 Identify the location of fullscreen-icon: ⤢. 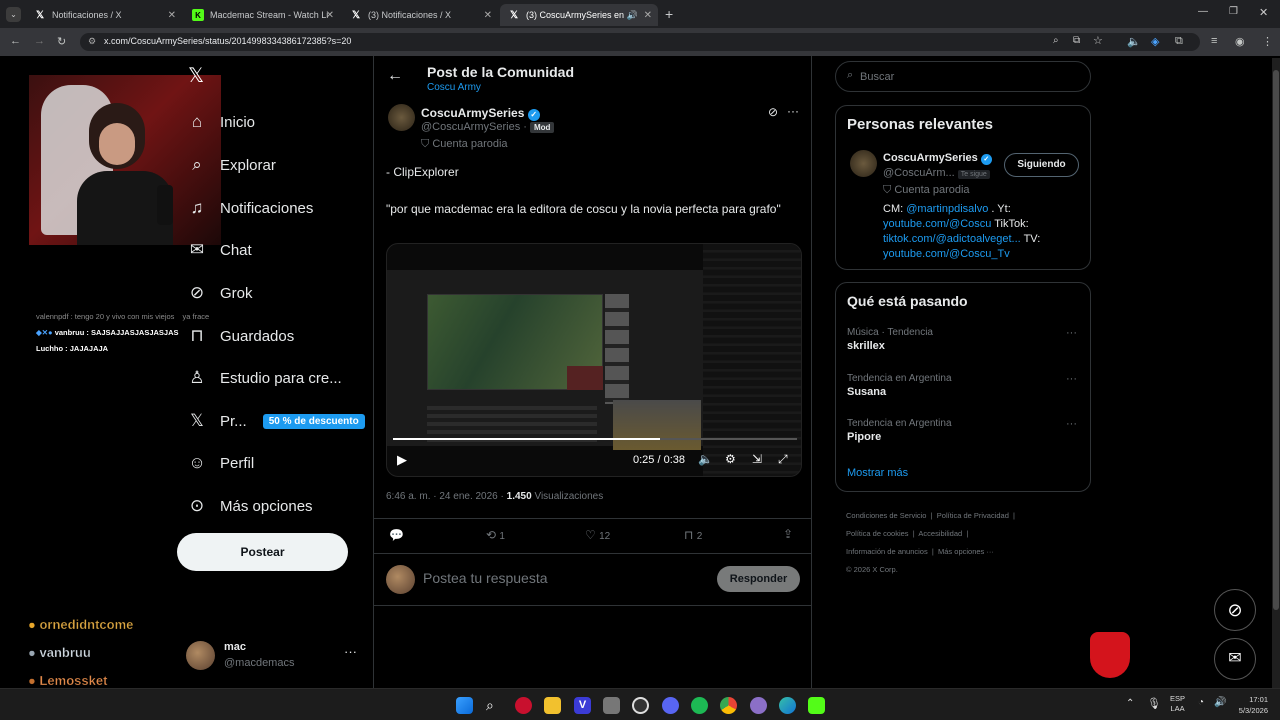
(783, 459).